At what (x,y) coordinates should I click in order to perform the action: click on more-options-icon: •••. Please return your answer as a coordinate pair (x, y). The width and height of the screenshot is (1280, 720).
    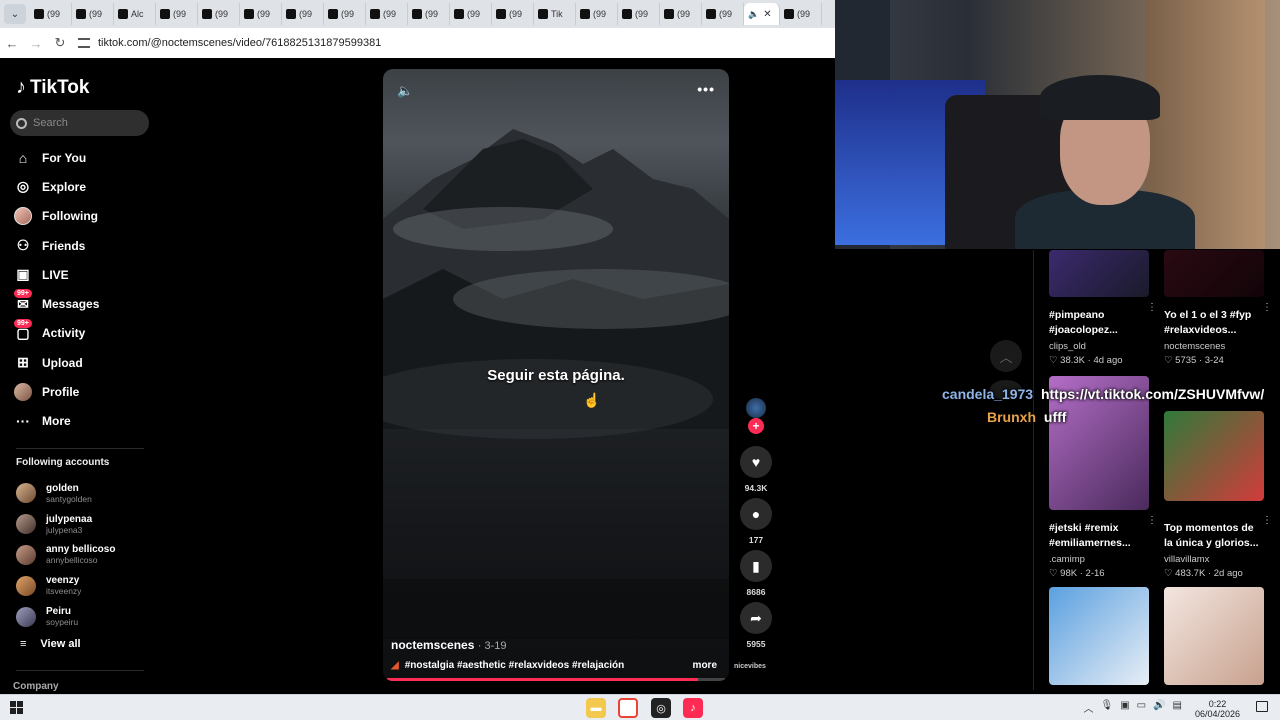
    Looking at the image, I should click on (706, 89).